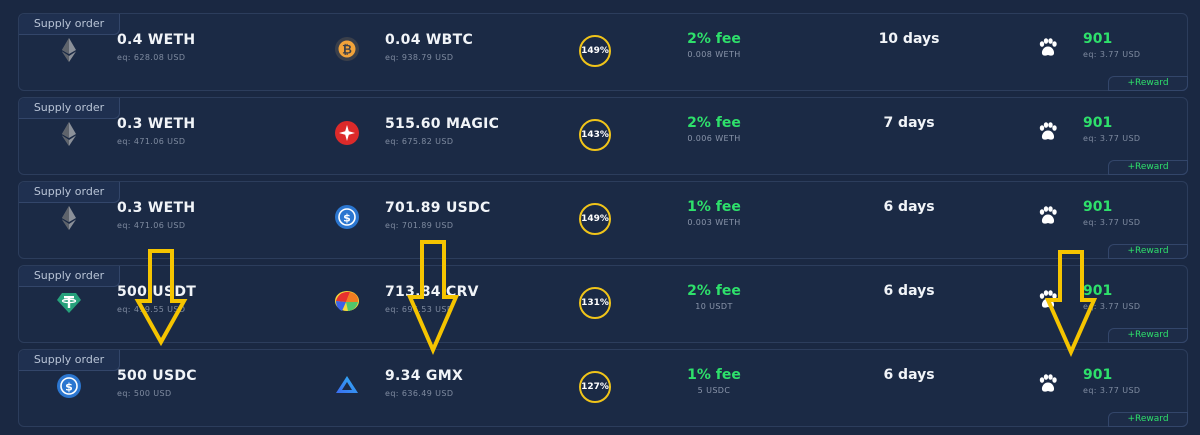  What do you see at coordinates (419, 309) in the screenshot?
I see `collateral-usd-value: eq: 696.53 USD` at bounding box center [419, 309].